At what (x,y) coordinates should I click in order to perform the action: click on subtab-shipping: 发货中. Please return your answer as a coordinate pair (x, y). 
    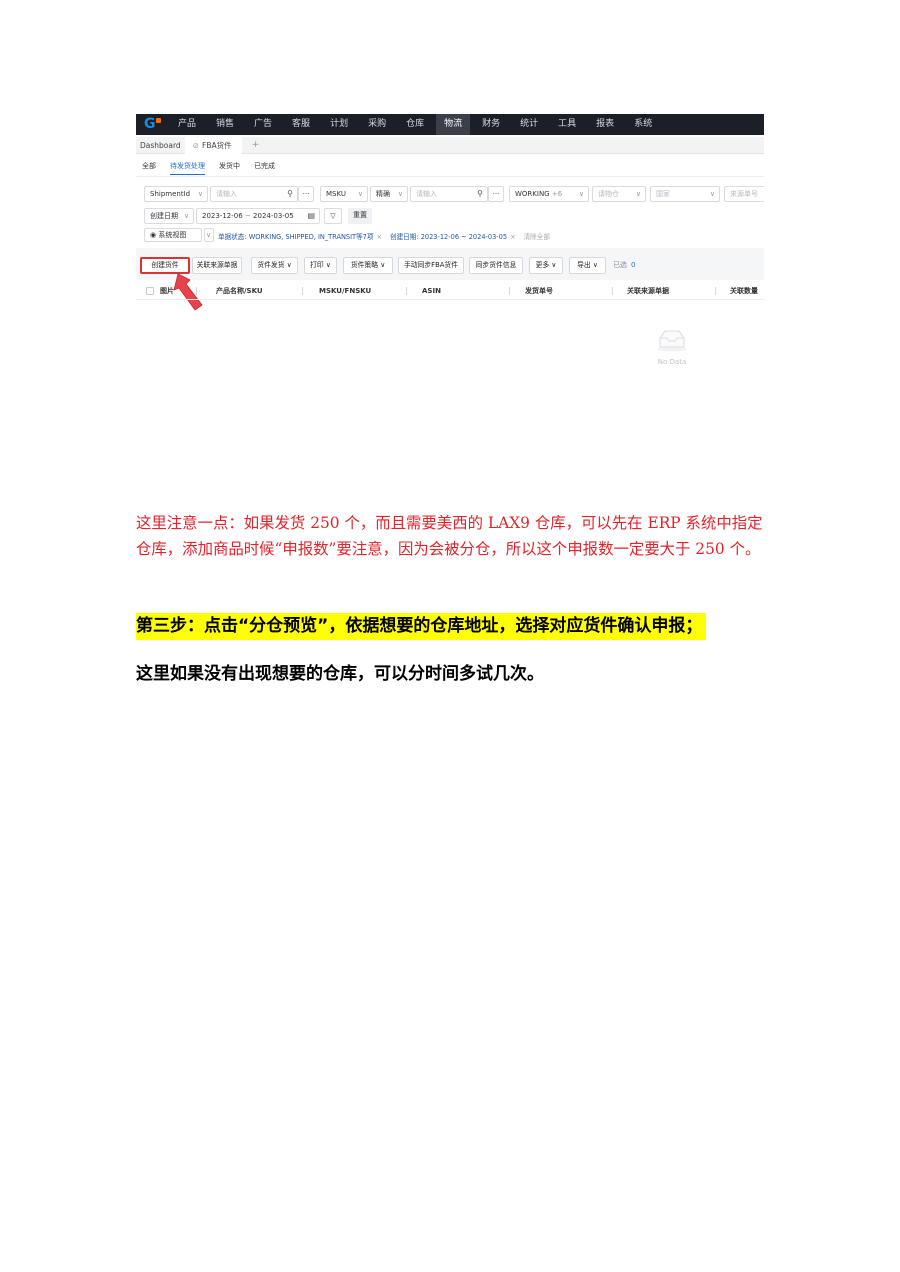
    Looking at the image, I should click on (229, 168).